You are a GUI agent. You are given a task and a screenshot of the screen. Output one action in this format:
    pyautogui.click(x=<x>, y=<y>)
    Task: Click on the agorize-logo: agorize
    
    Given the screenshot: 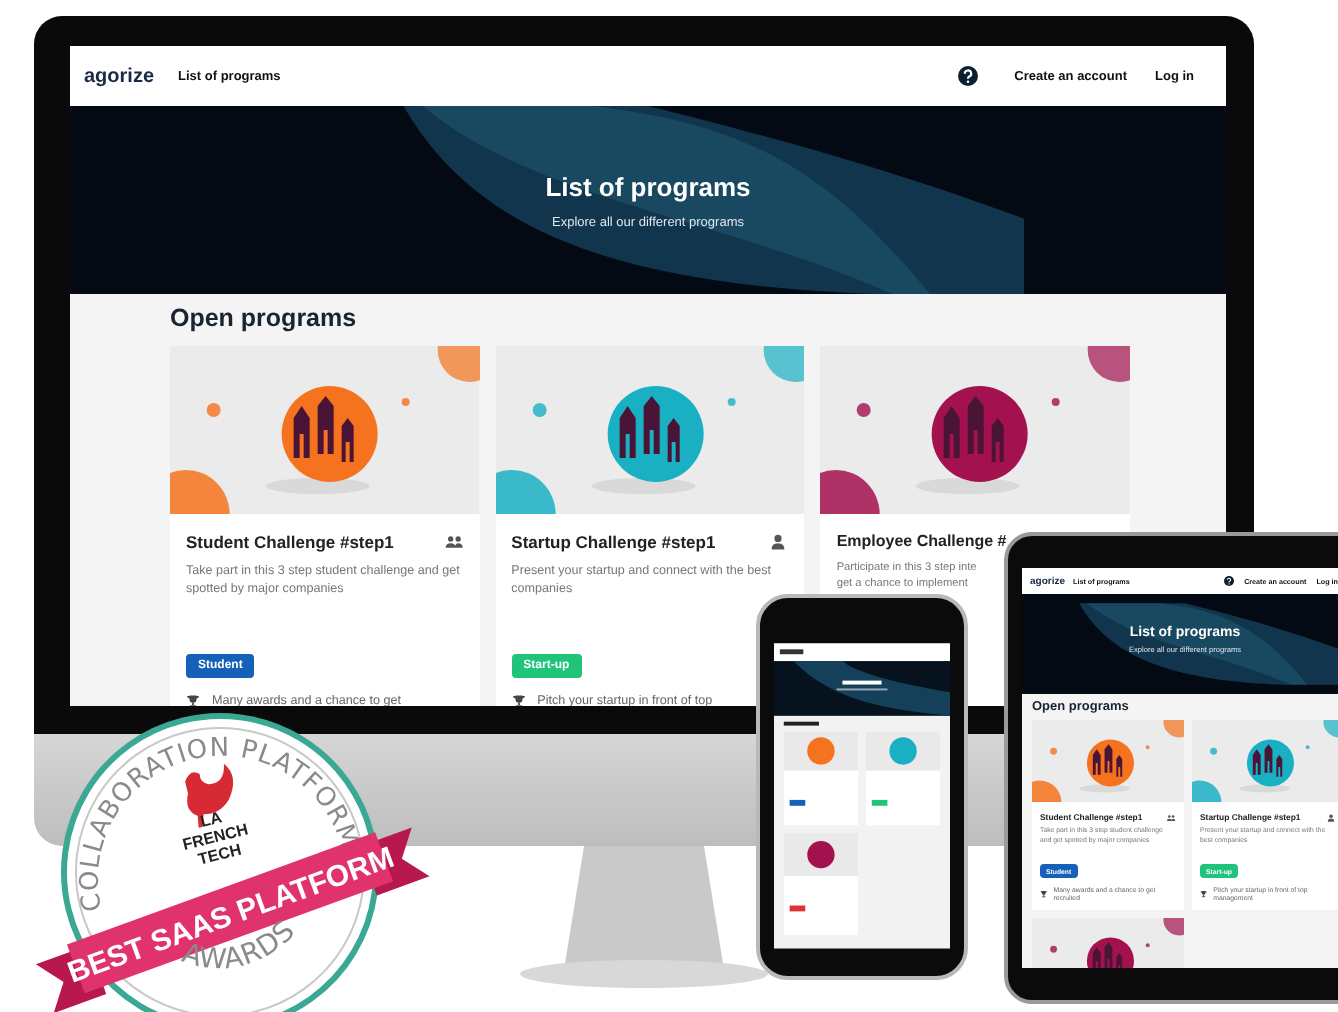 What is the action you would take?
    pyautogui.click(x=119, y=76)
    